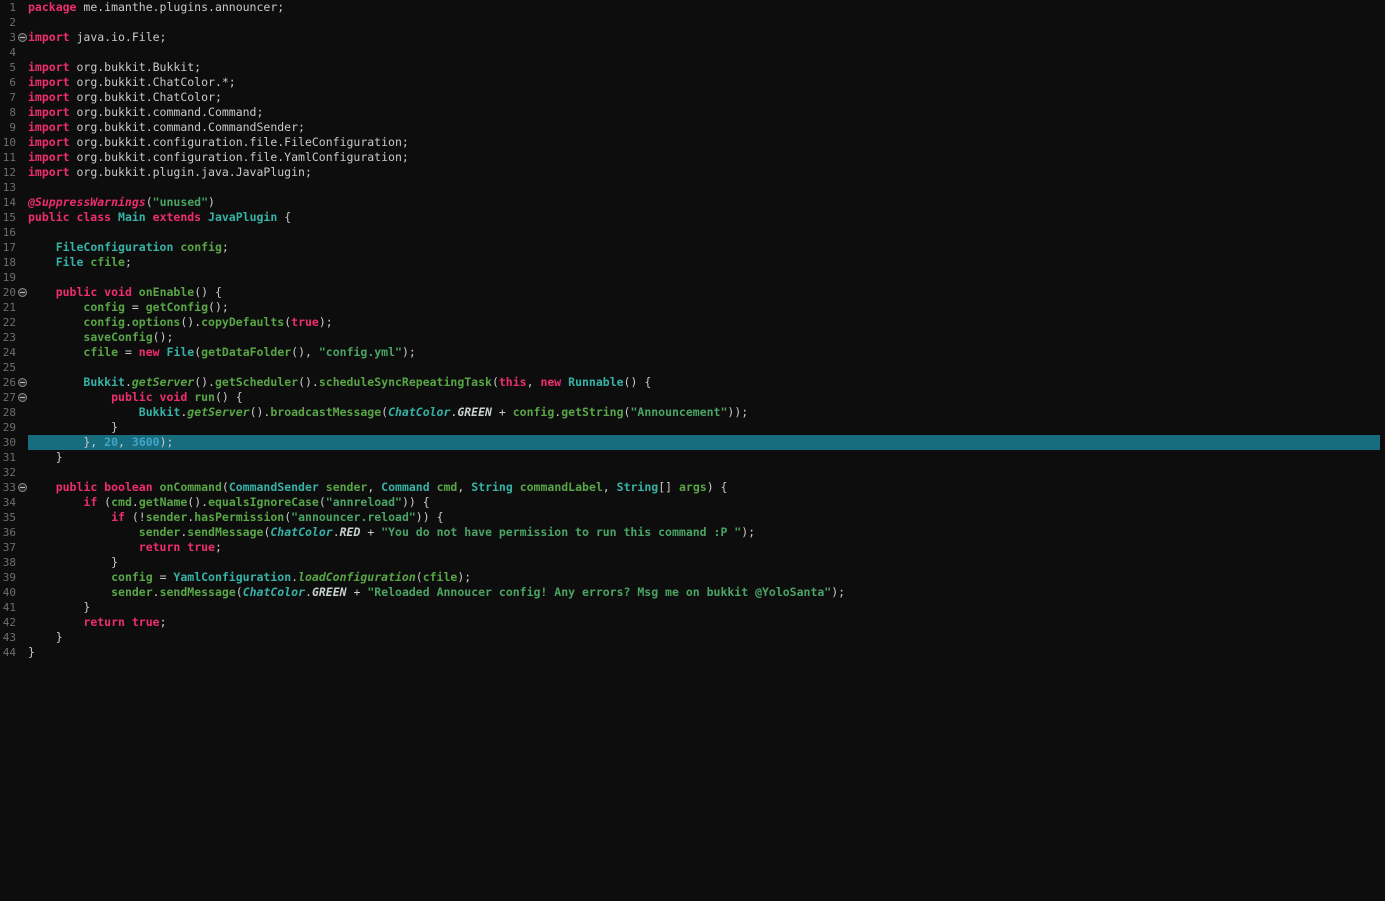 Image resolution: width=1385 pixels, height=901 pixels. I want to click on code-line: 20 public void onEnable() {, so click(692, 292).